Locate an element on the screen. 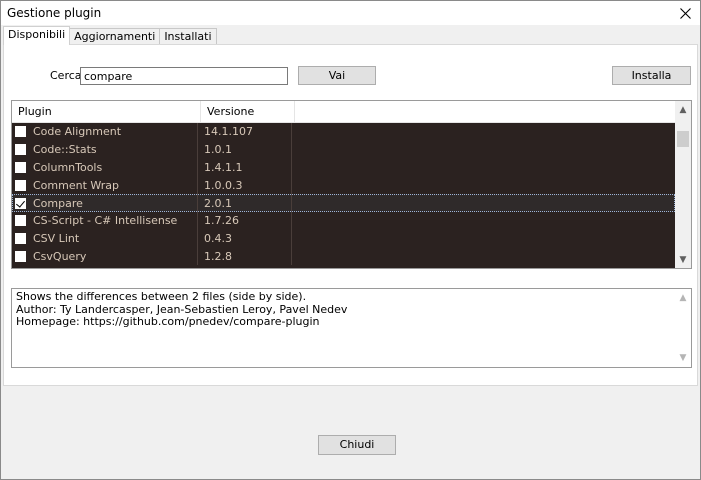 The image size is (701, 480). plugin-name-cell: Compare is located at coordinates (105, 203).